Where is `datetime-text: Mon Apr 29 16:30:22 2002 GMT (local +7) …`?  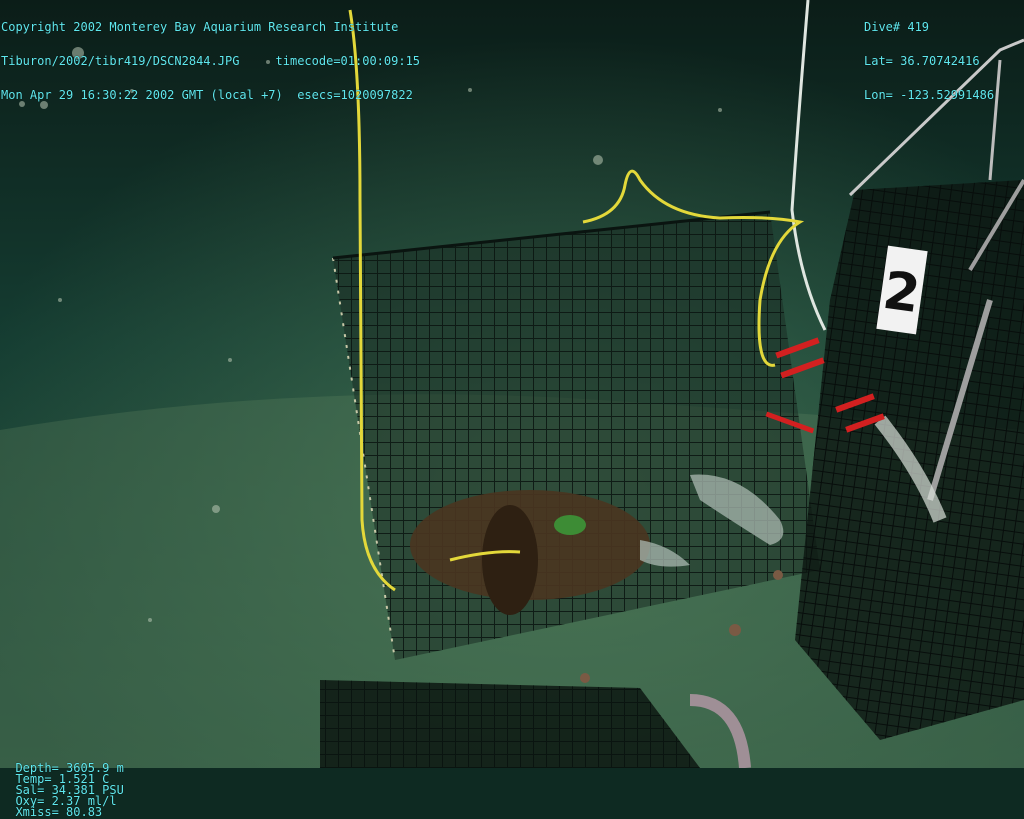 datetime-text: Mon Apr 29 16:30:22 2002 GMT (local +7) … is located at coordinates (207, 95).